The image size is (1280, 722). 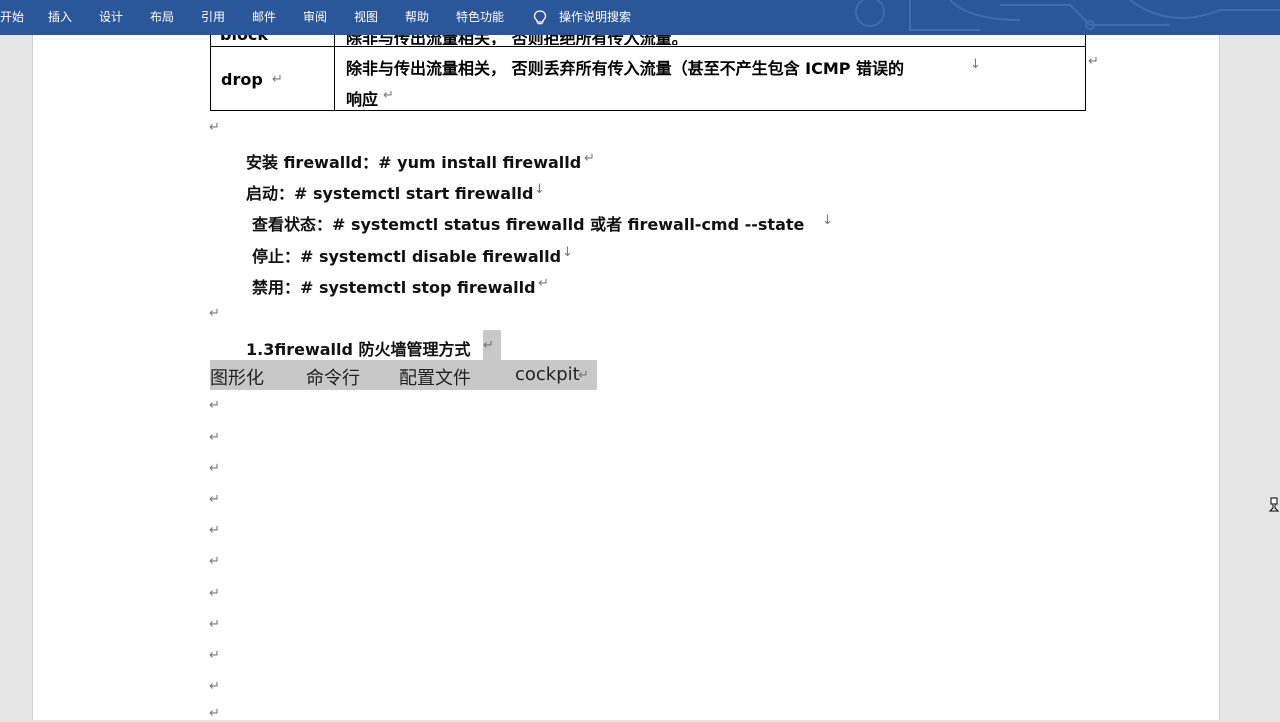 What do you see at coordinates (60, 17) in the screenshot?
I see `tab-insert: 插入` at bounding box center [60, 17].